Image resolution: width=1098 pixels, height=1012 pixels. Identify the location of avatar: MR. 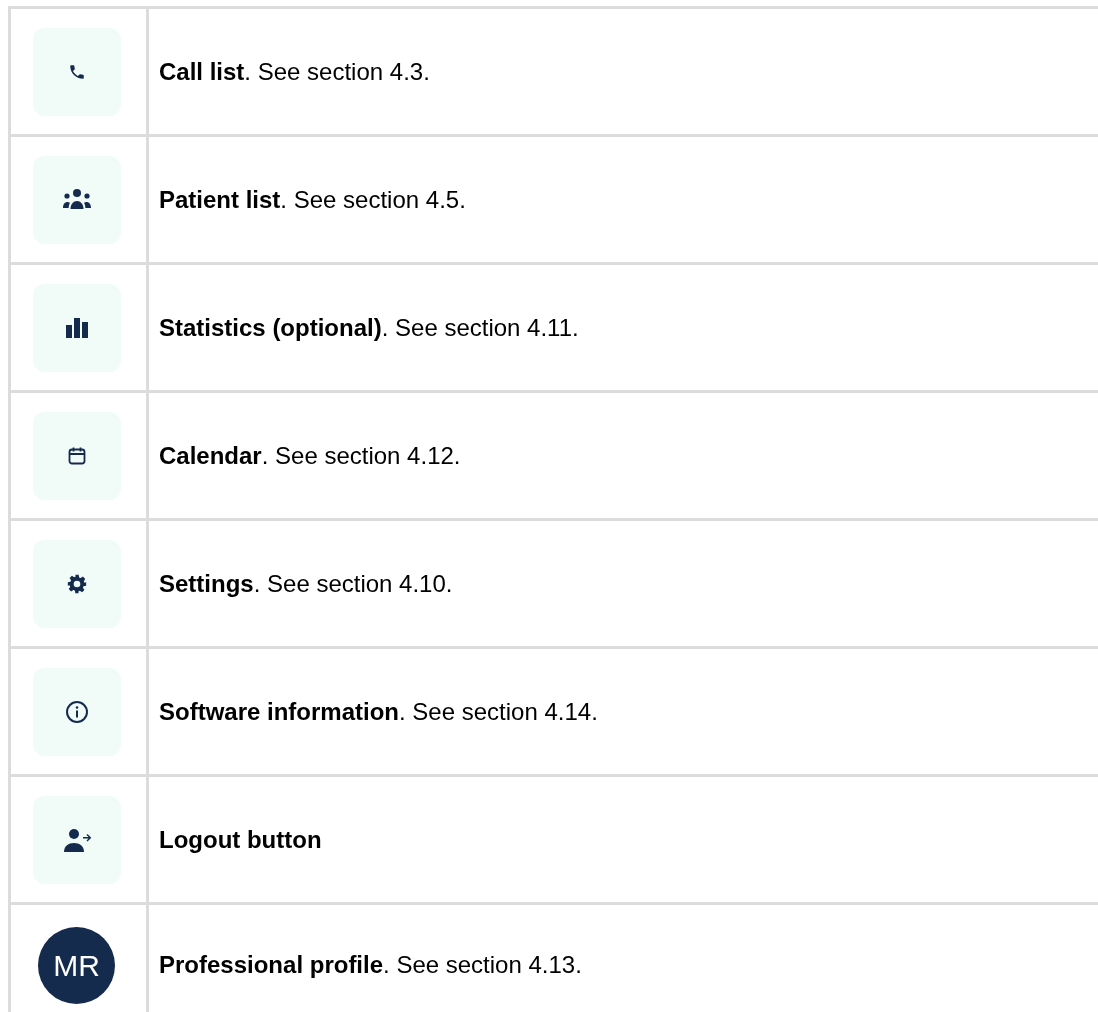
(76, 965).